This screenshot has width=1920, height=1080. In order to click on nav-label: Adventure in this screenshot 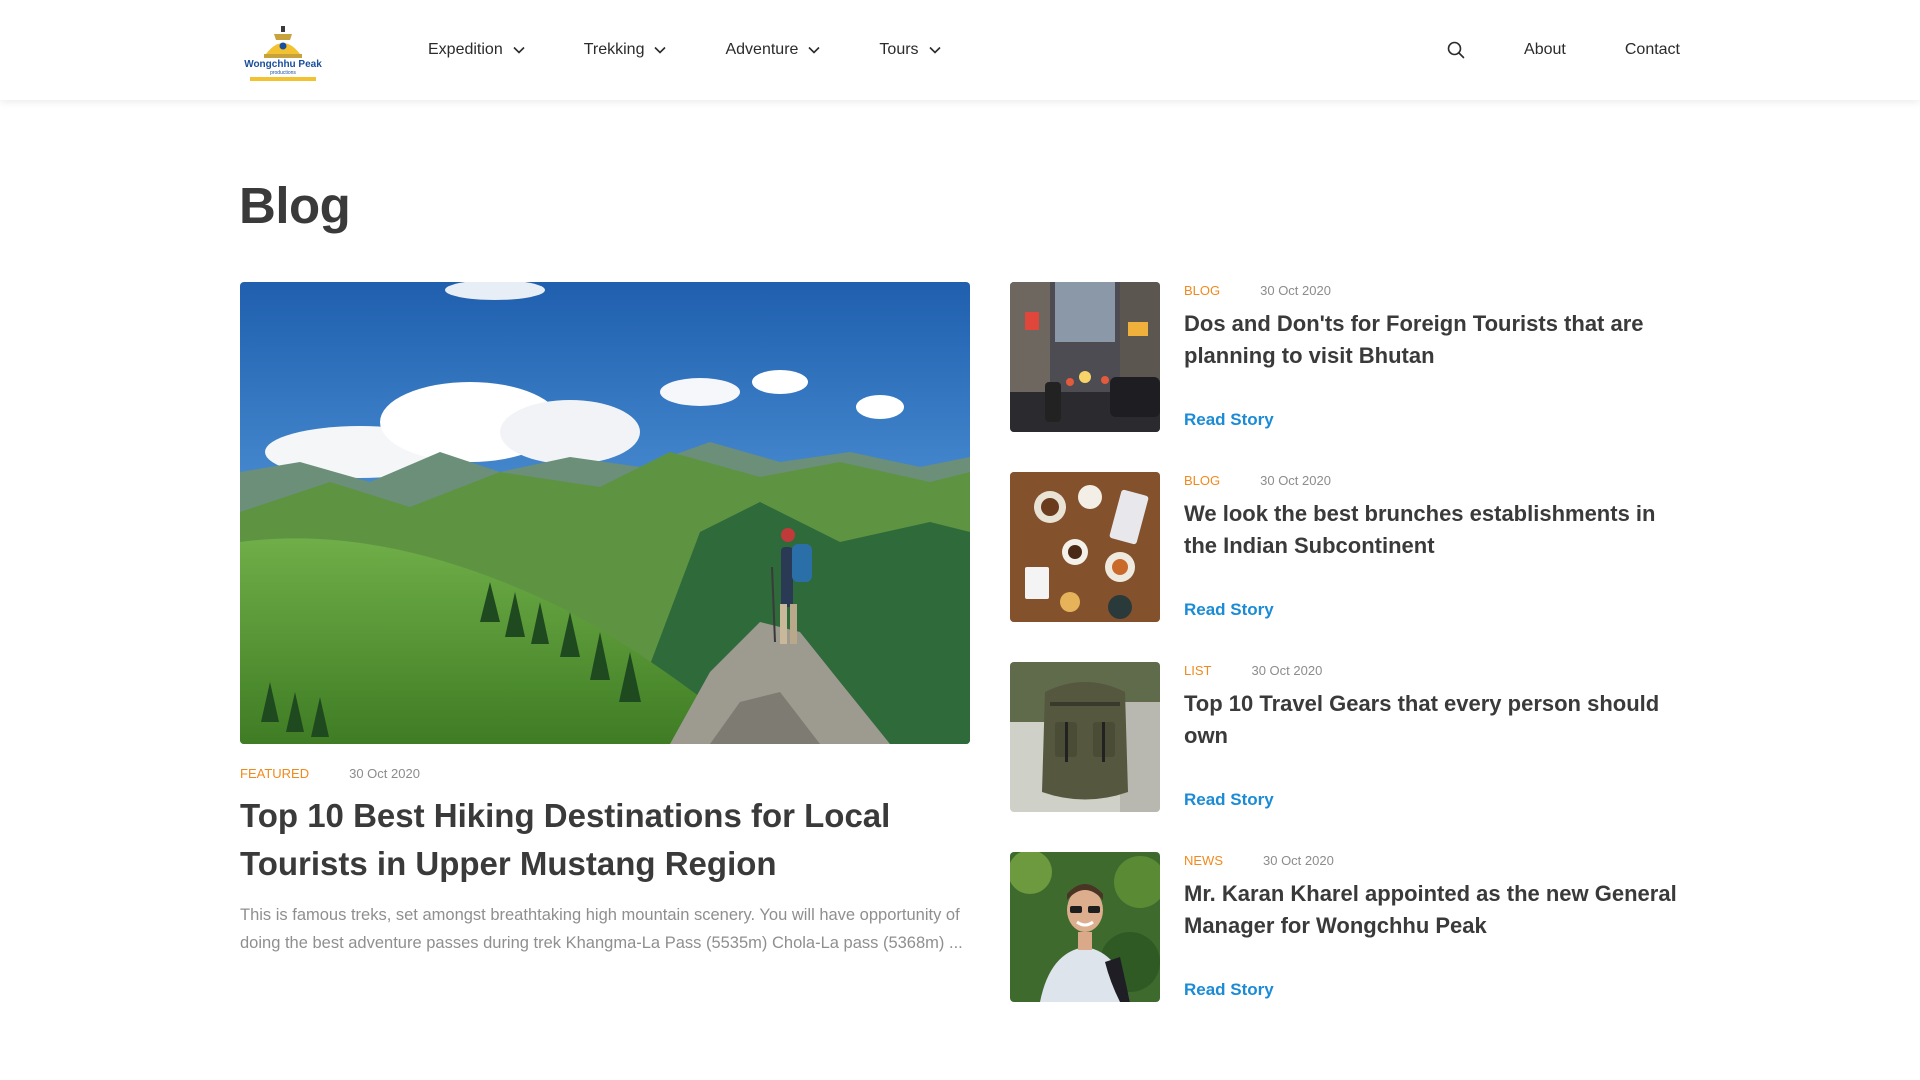, I will do `click(762, 49)`.